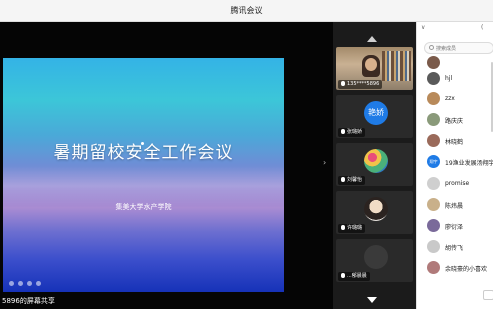 The height and width of the screenshot is (309, 493). What do you see at coordinates (28, 301) in the screenshot?
I see `screen-share-caption: 5896的屏幕共享` at bounding box center [28, 301].